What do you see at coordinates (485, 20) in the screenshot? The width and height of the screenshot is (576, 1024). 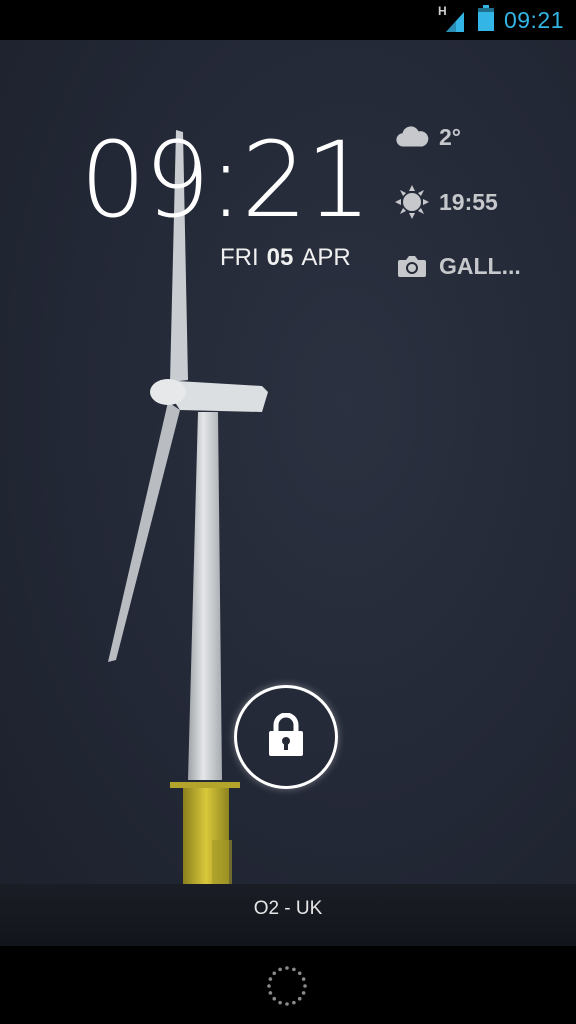 I see `battery-icon` at bounding box center [485, 20].